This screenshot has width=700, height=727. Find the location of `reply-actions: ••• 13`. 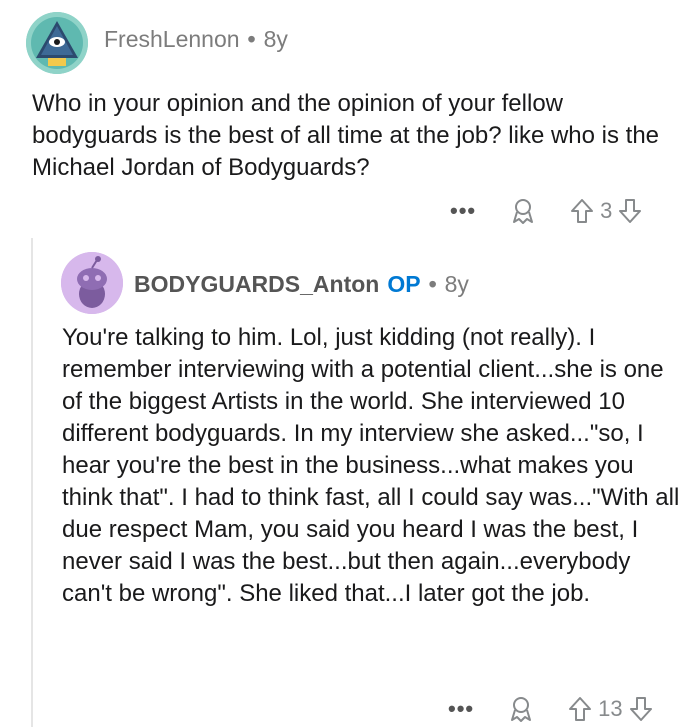

reply-actions: ••• 13 is located at coordinates (550, 709).